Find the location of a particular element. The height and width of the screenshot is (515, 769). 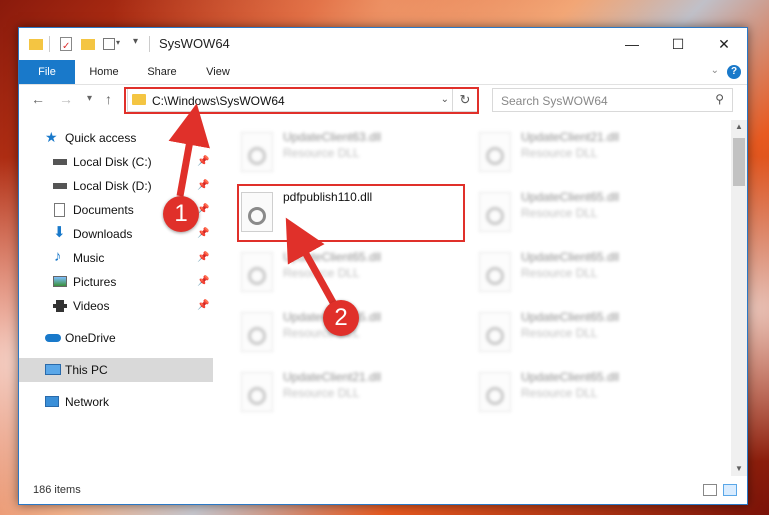

step-1-badge: 1 is located at coordinates (181, 214).